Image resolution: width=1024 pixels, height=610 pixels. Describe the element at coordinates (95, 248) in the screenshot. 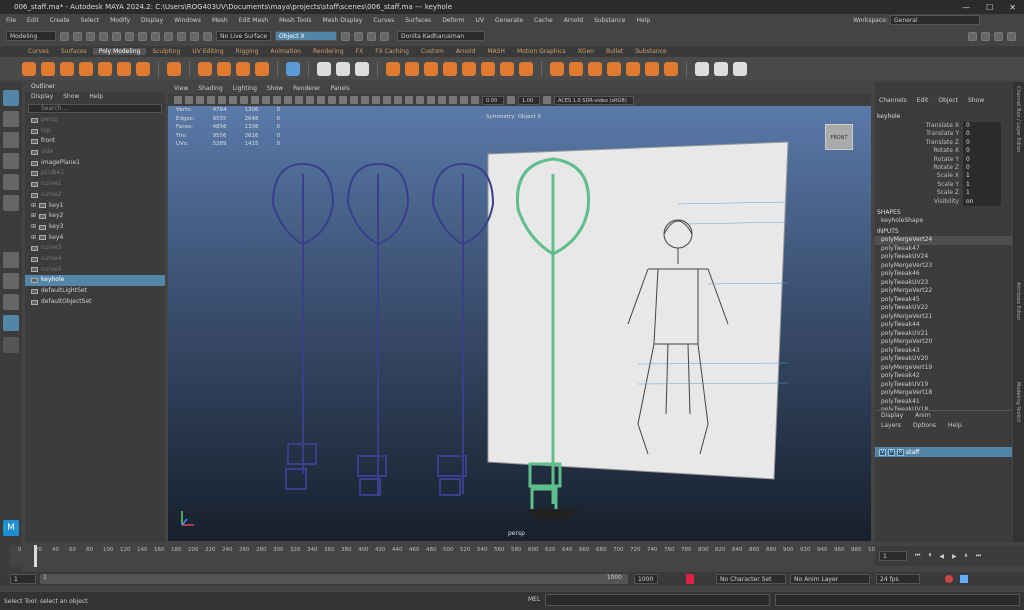

I see `outliner-item: curve3` at that location.